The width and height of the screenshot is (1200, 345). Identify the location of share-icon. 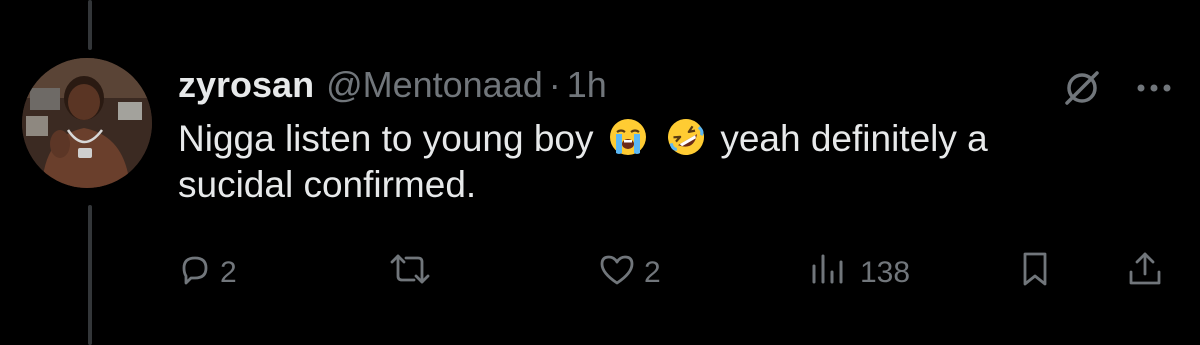
(1145, 273).